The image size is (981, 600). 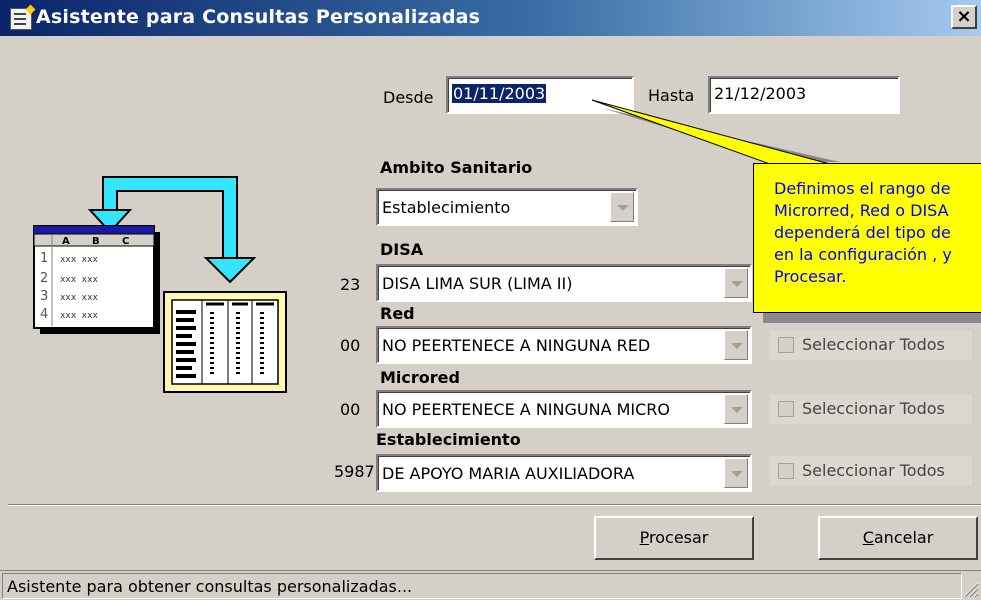 I want to click on ambito-value: Establecimiento, so click(x=446, y=207).